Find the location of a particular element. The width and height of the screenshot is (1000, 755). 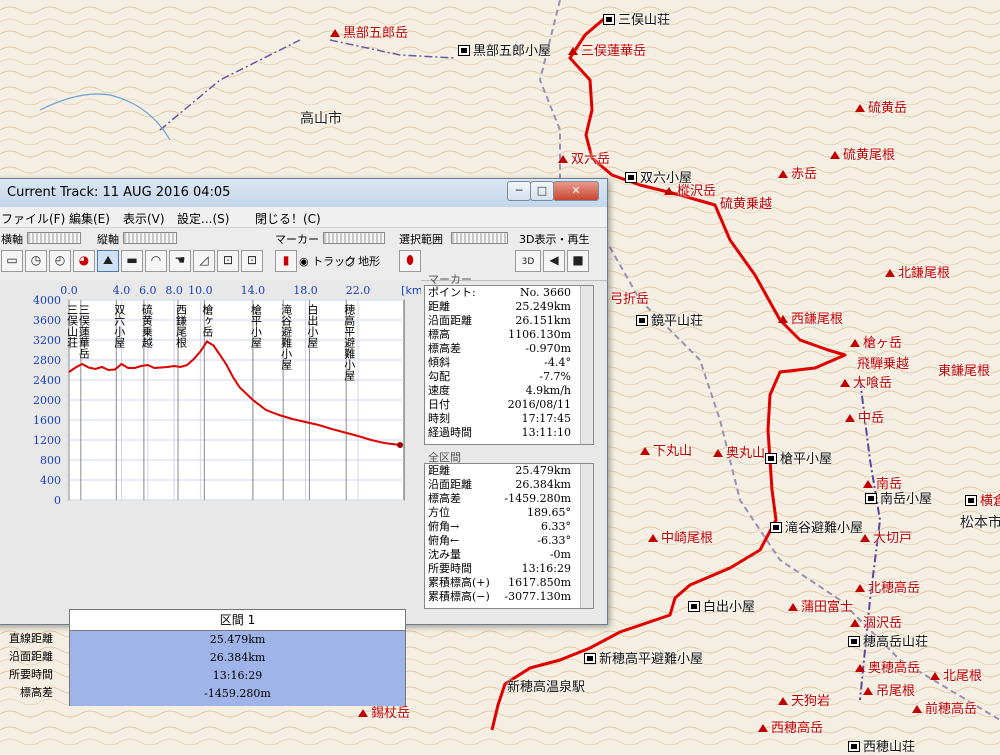

smooth-icon: ◠ is located at coordinates (156, 260).